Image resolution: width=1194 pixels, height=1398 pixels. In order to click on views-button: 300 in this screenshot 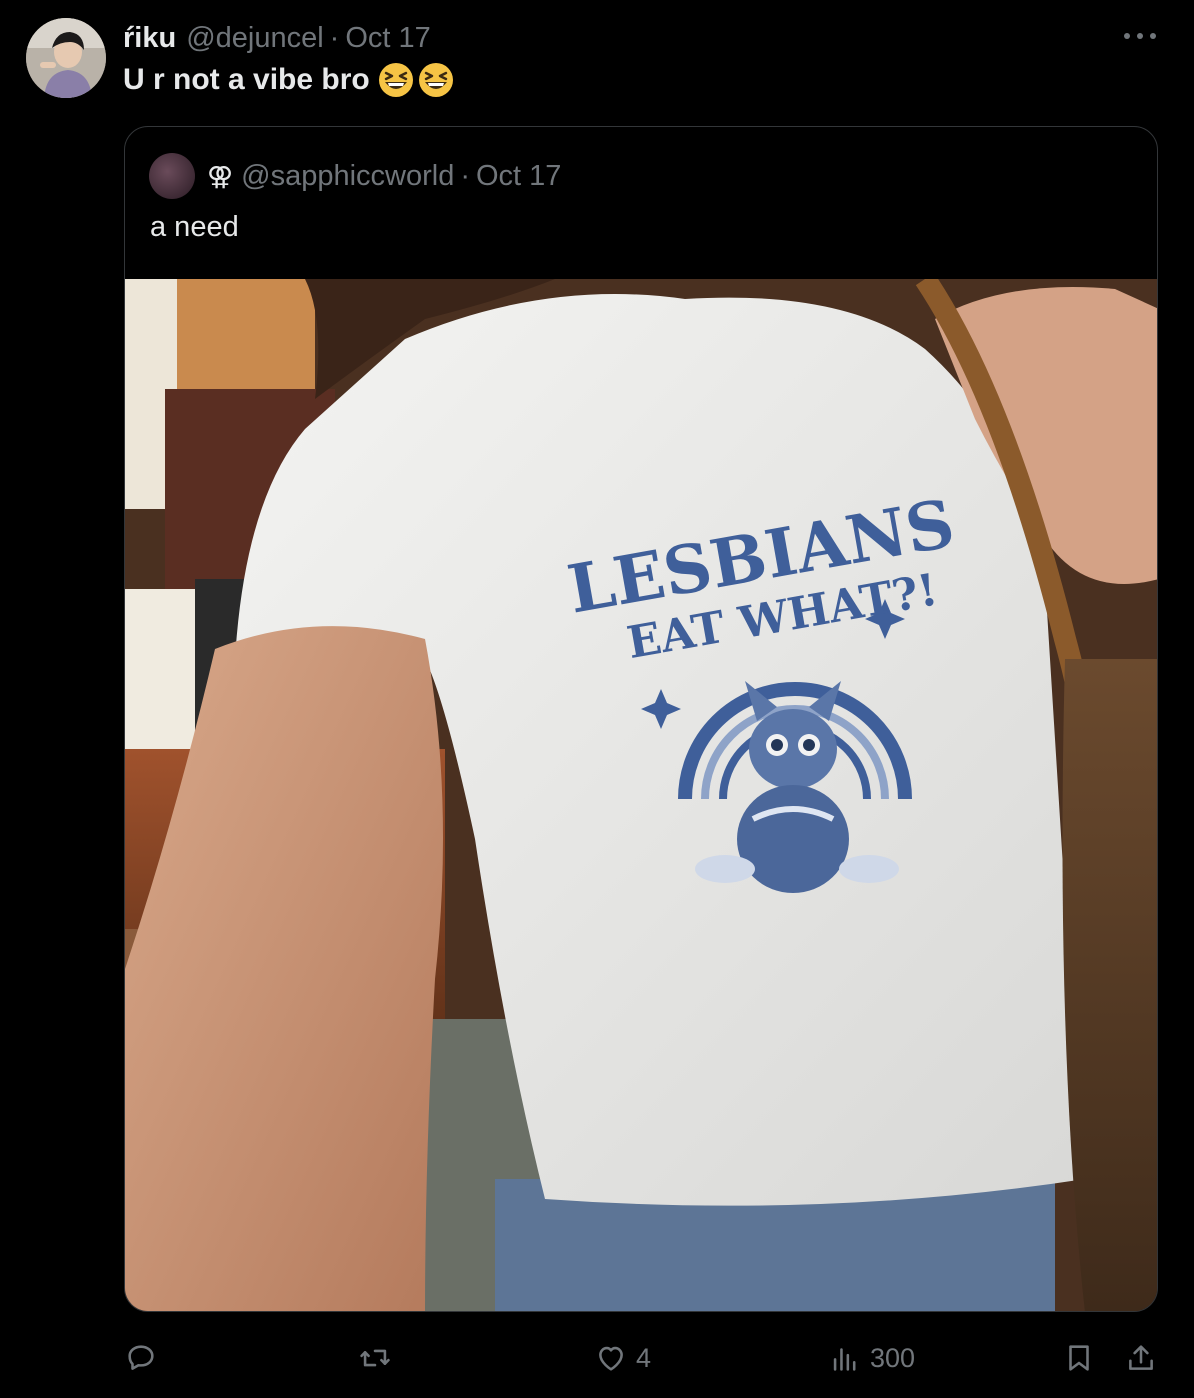, I will do `click(871, 1358)`.